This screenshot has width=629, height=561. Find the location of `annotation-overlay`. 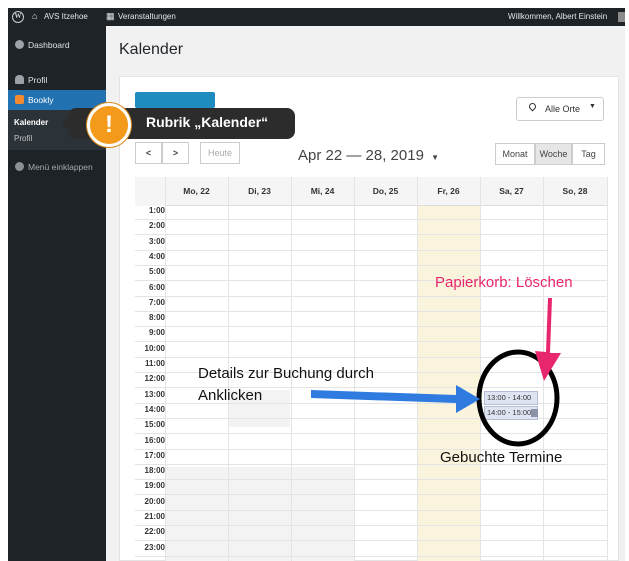

annotation-overlay is located at coordinates (436, 372).